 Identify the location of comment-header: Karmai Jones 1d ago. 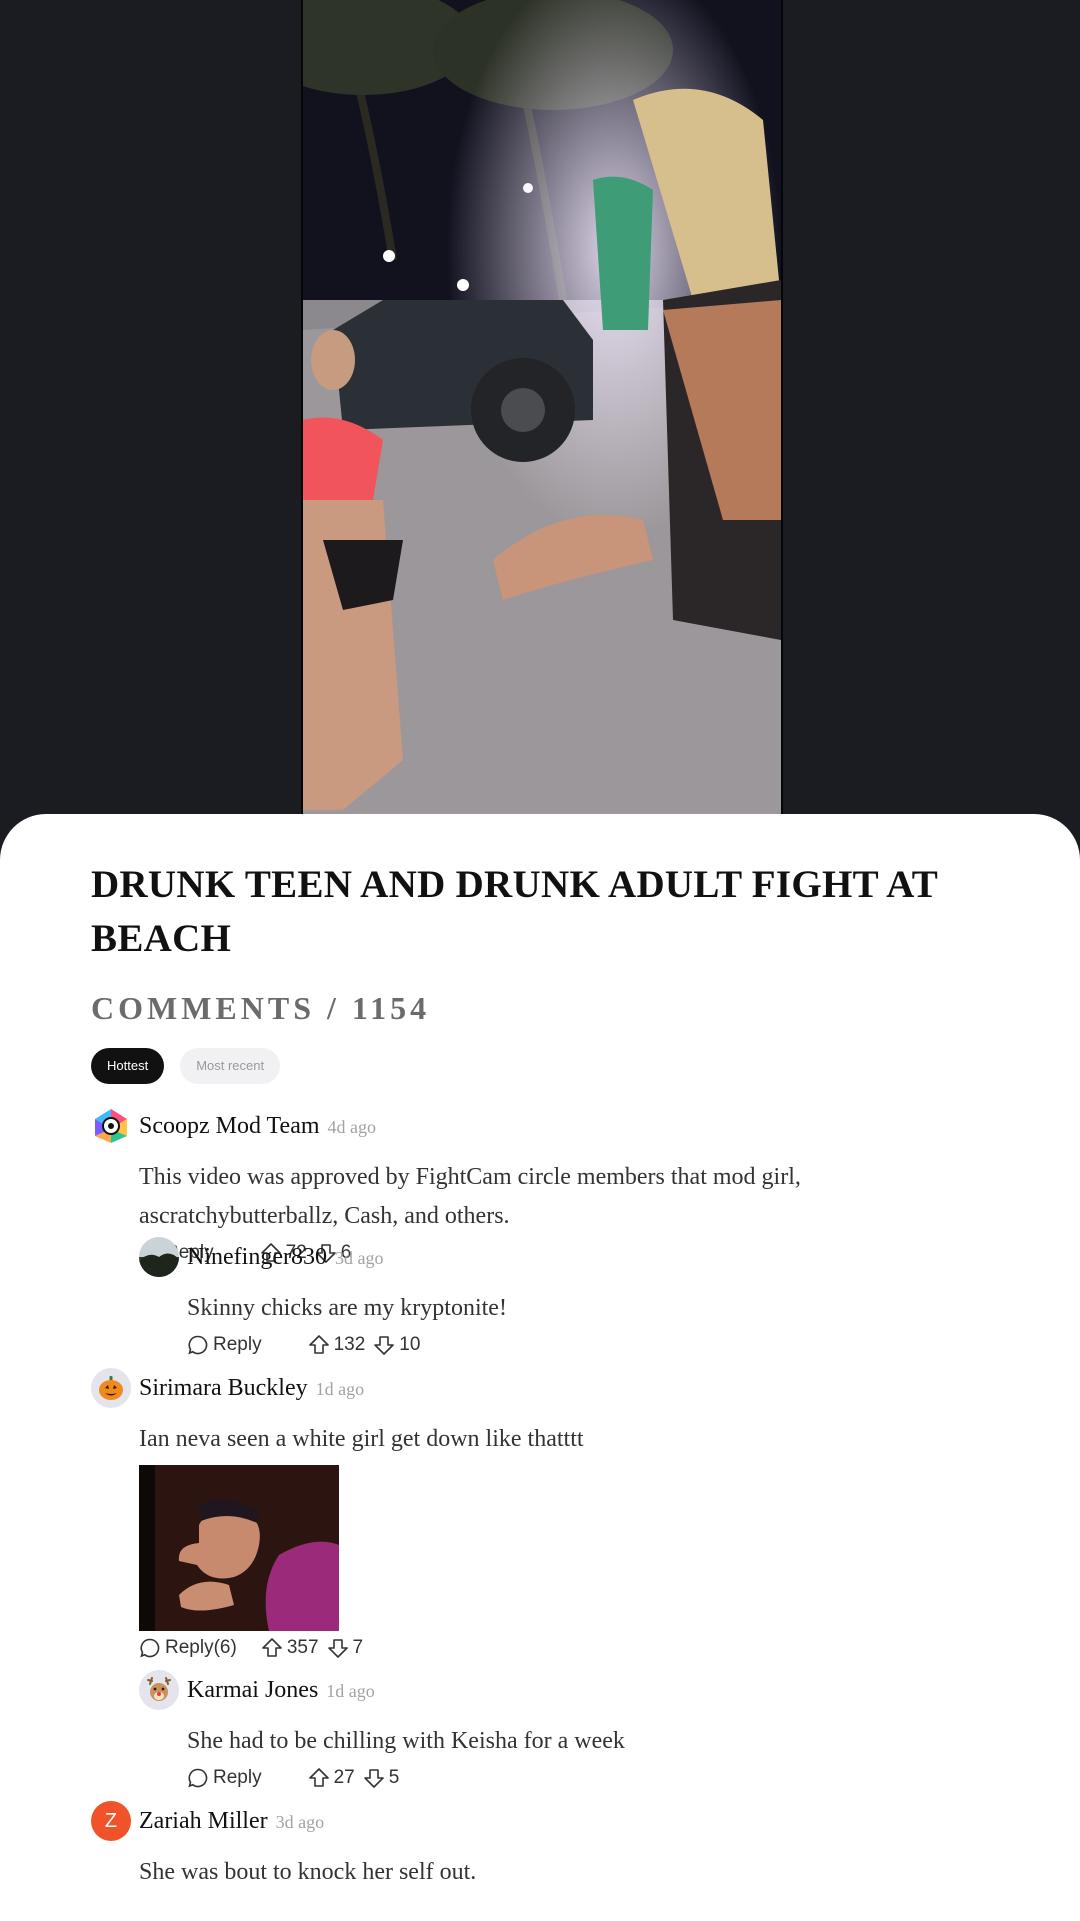
(589, 1690).